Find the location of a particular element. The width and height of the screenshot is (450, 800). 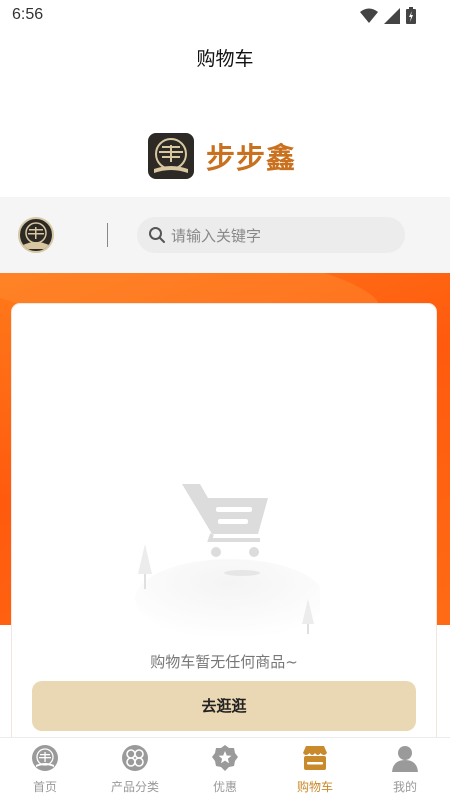

search-placeholder: 请输入关键字 is located at coordinates (216, 236).